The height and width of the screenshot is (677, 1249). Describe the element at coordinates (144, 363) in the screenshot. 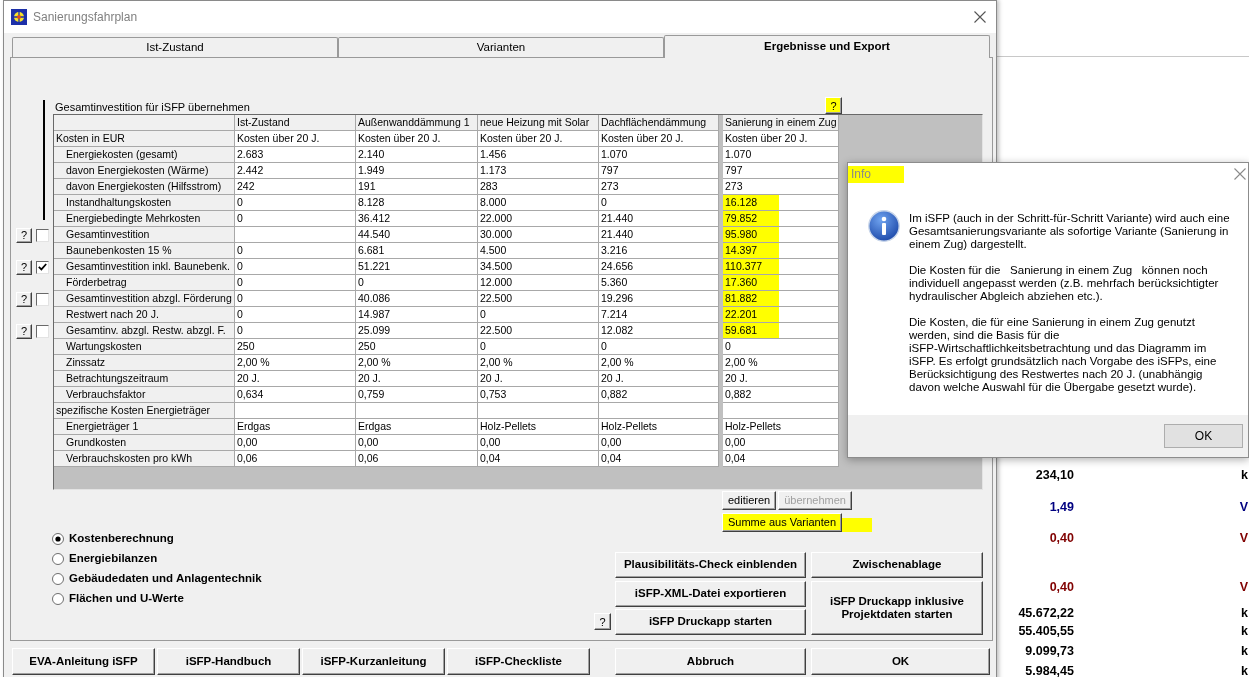

I see `row-header: Zinssatz` at that location.